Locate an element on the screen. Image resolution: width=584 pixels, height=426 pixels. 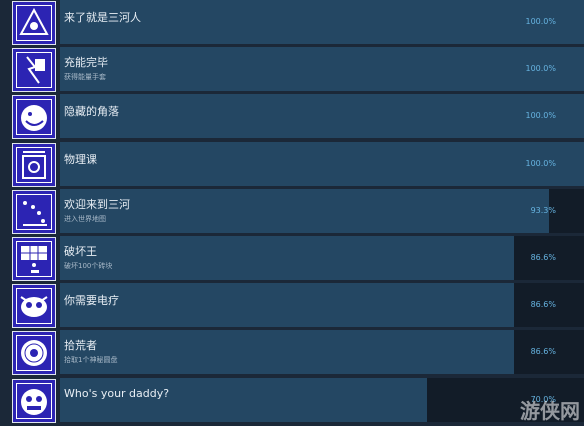
achievement-row: 拾荒者拾取1个神秘圆盘 86.6% is located at coordinates (292, 354).